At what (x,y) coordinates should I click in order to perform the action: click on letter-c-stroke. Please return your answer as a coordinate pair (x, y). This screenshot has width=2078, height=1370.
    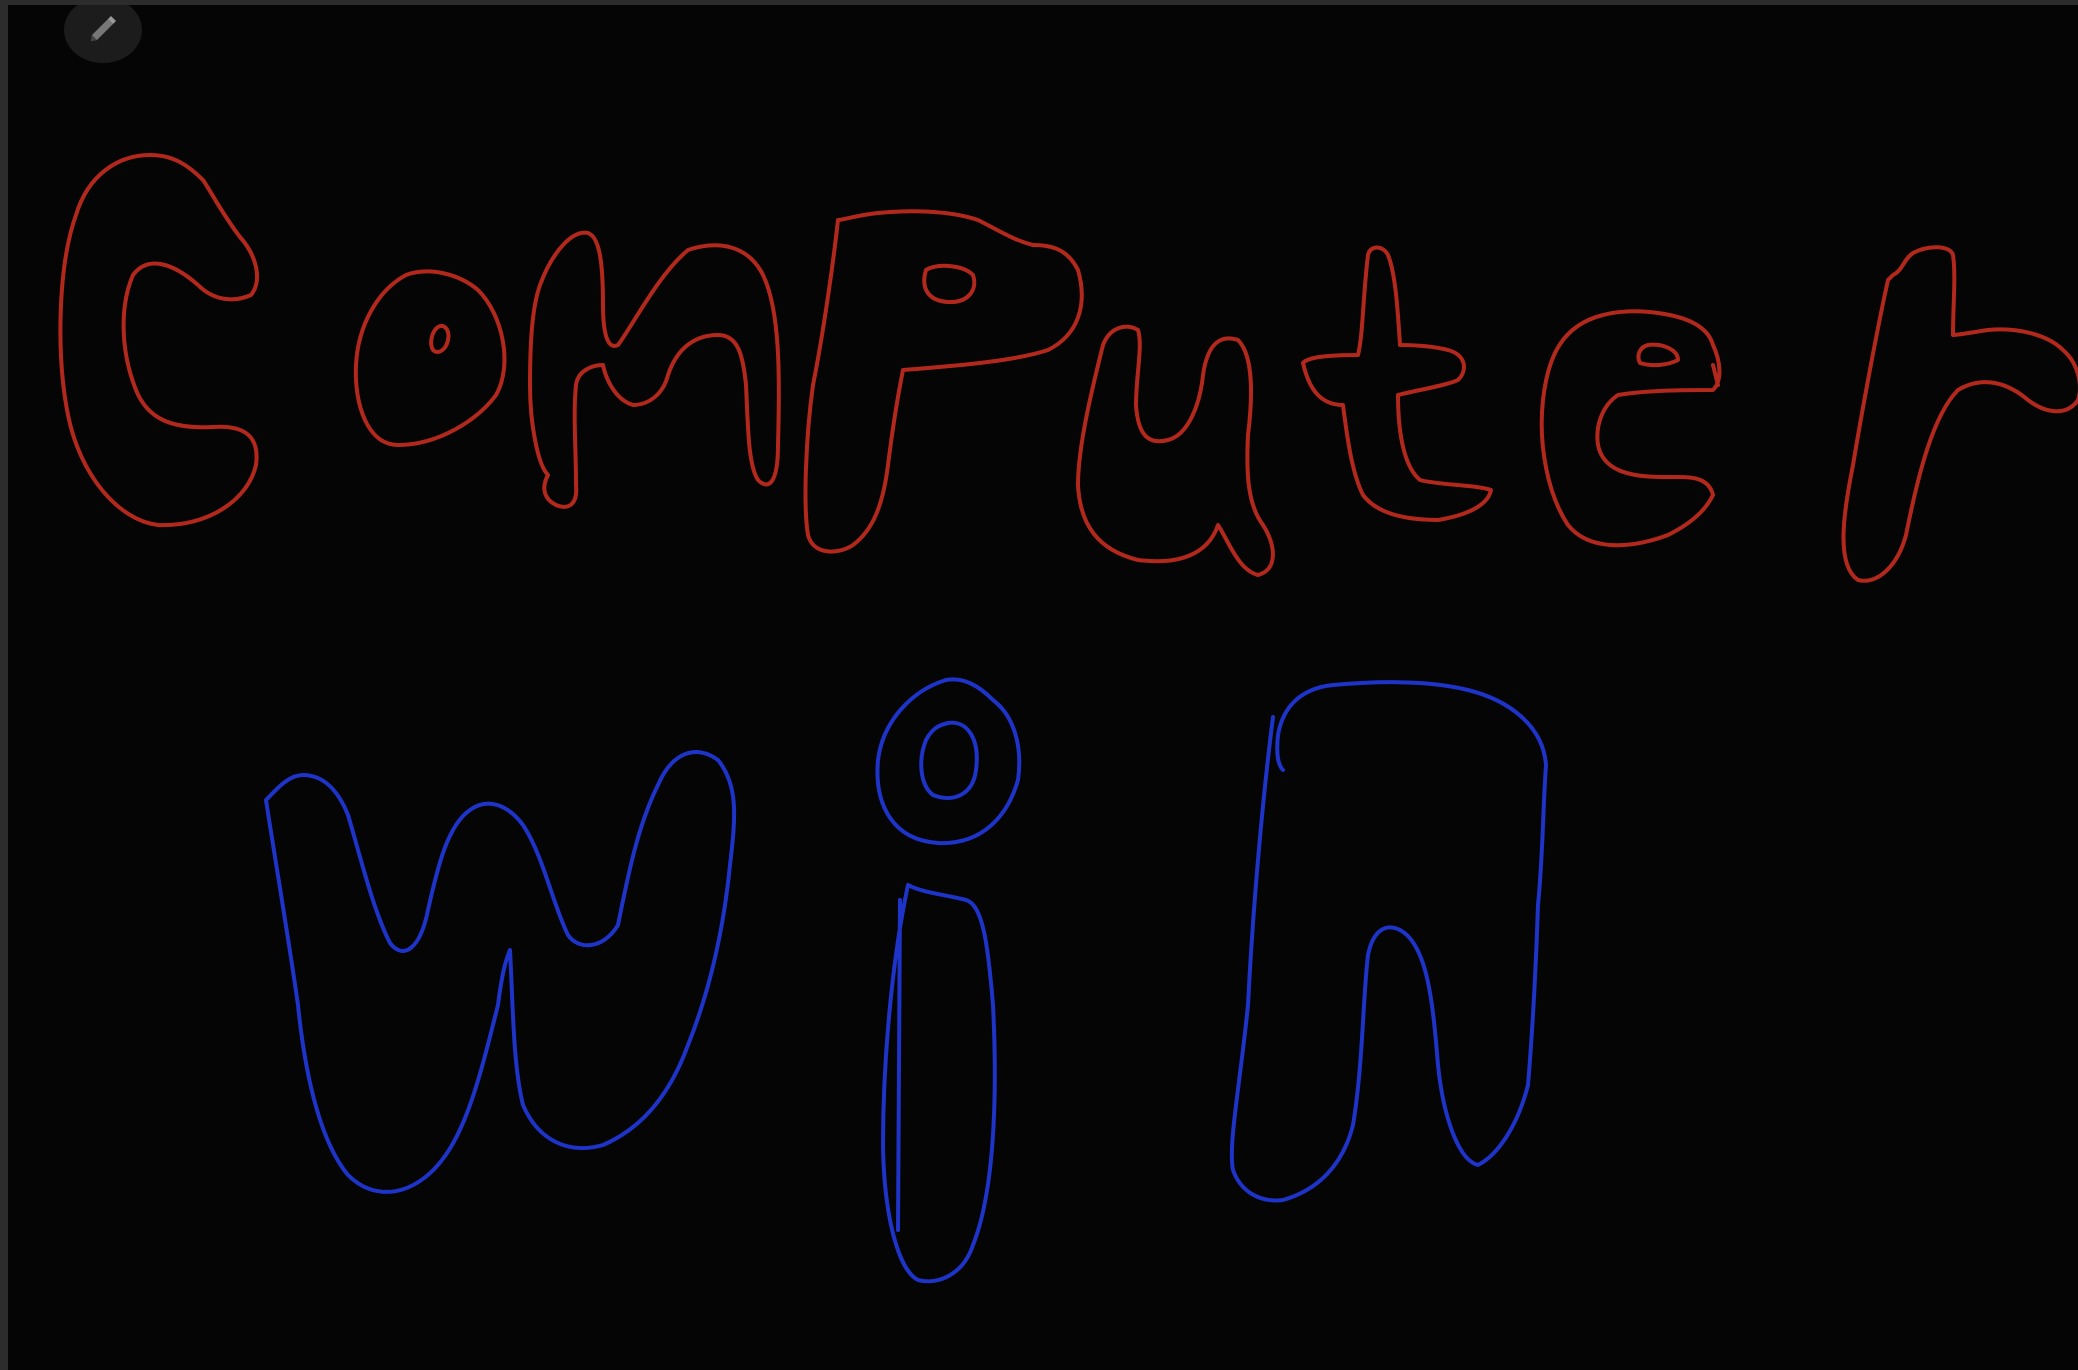
    Looking at the image, I should click on (159, 340).